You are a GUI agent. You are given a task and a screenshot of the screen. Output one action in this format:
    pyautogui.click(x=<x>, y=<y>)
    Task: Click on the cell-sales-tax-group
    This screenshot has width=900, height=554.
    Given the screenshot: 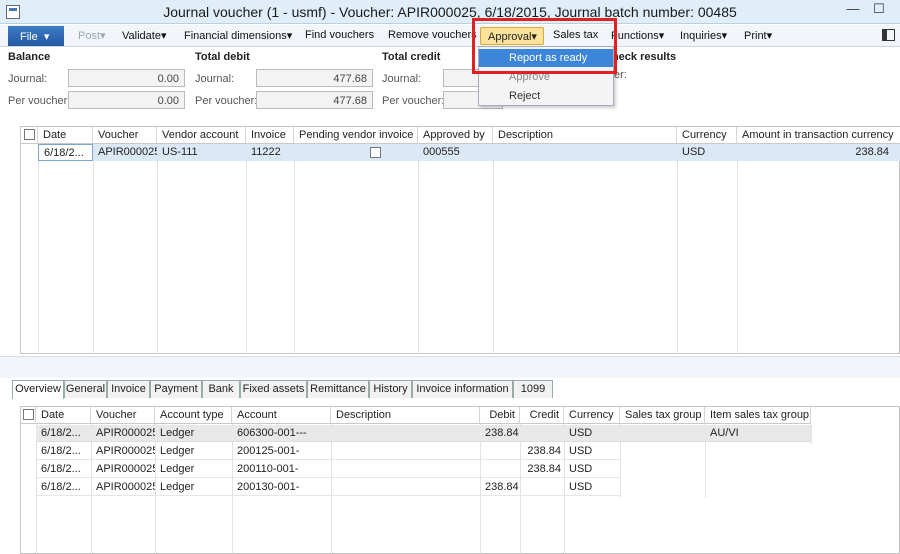 What is the action you would take?
    pyautogui.click(x=662, y=433)
    